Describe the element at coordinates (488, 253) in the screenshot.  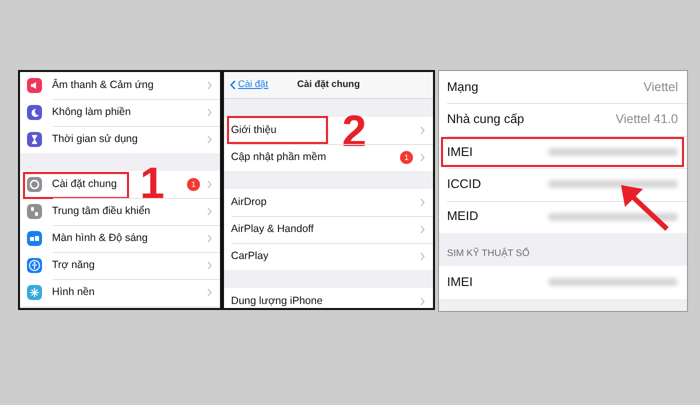
I see `section-header: SIM KỸ THUẬT SỐ` at that location.